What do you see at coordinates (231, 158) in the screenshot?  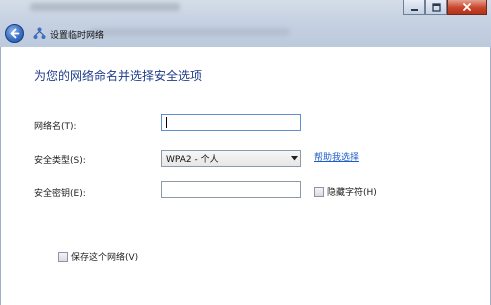 I see `security-type-select: WPA2 - 个人` at bounding box center [231, 158].